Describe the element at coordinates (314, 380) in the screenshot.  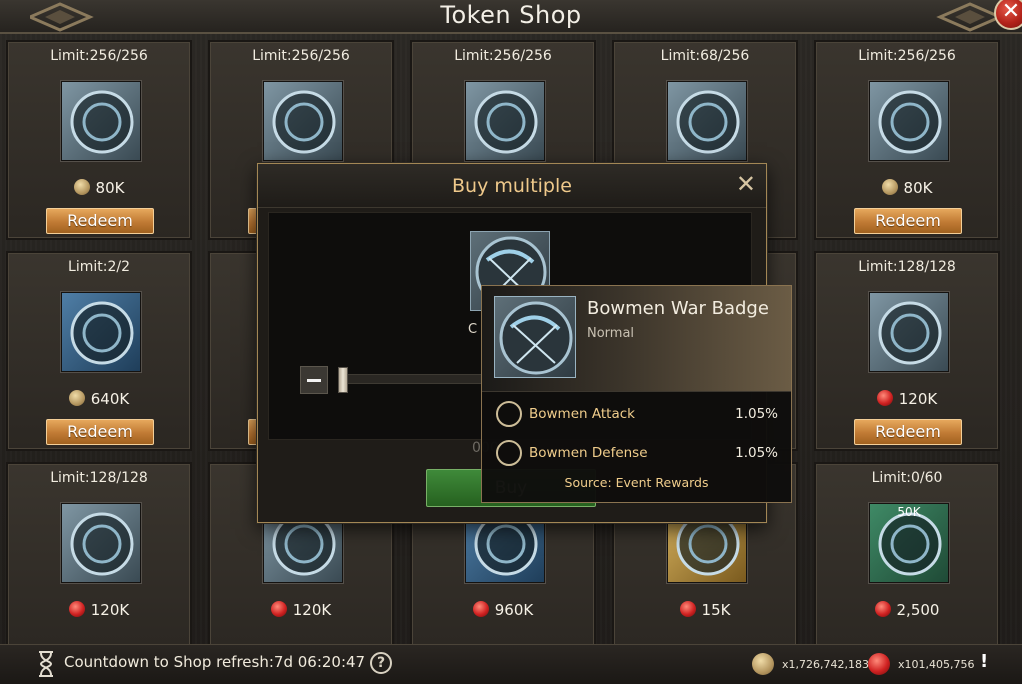
I see `decrease-quantity-button` at that location.